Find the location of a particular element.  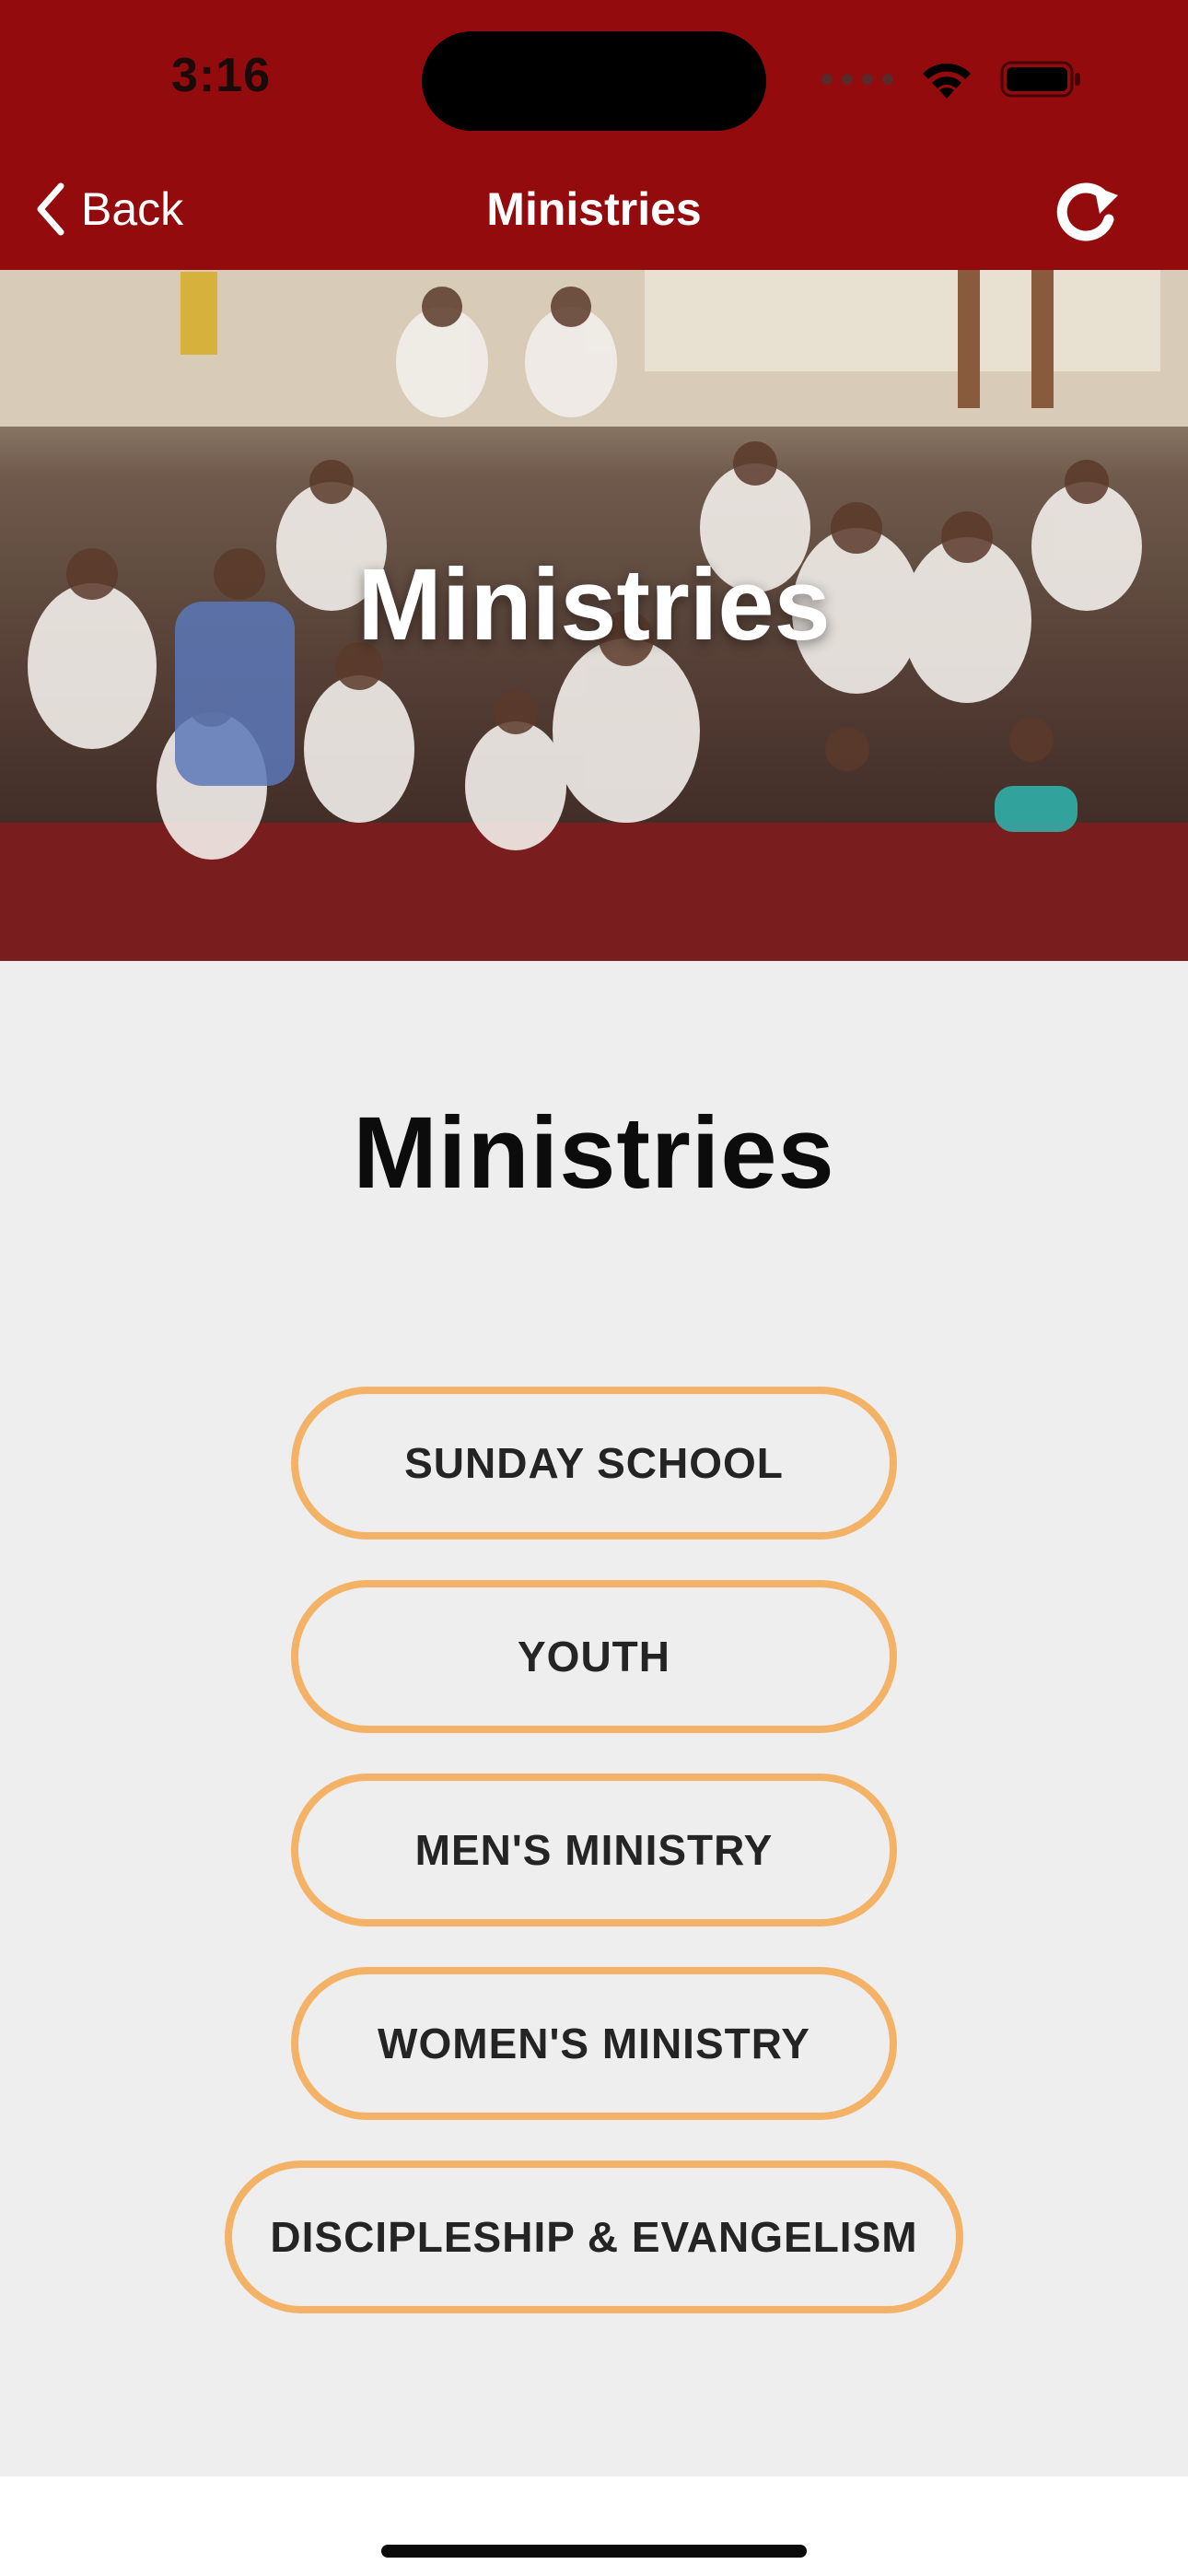

navigation-bar: 3:16 Back Ministries is located at coordinates (594, 135).